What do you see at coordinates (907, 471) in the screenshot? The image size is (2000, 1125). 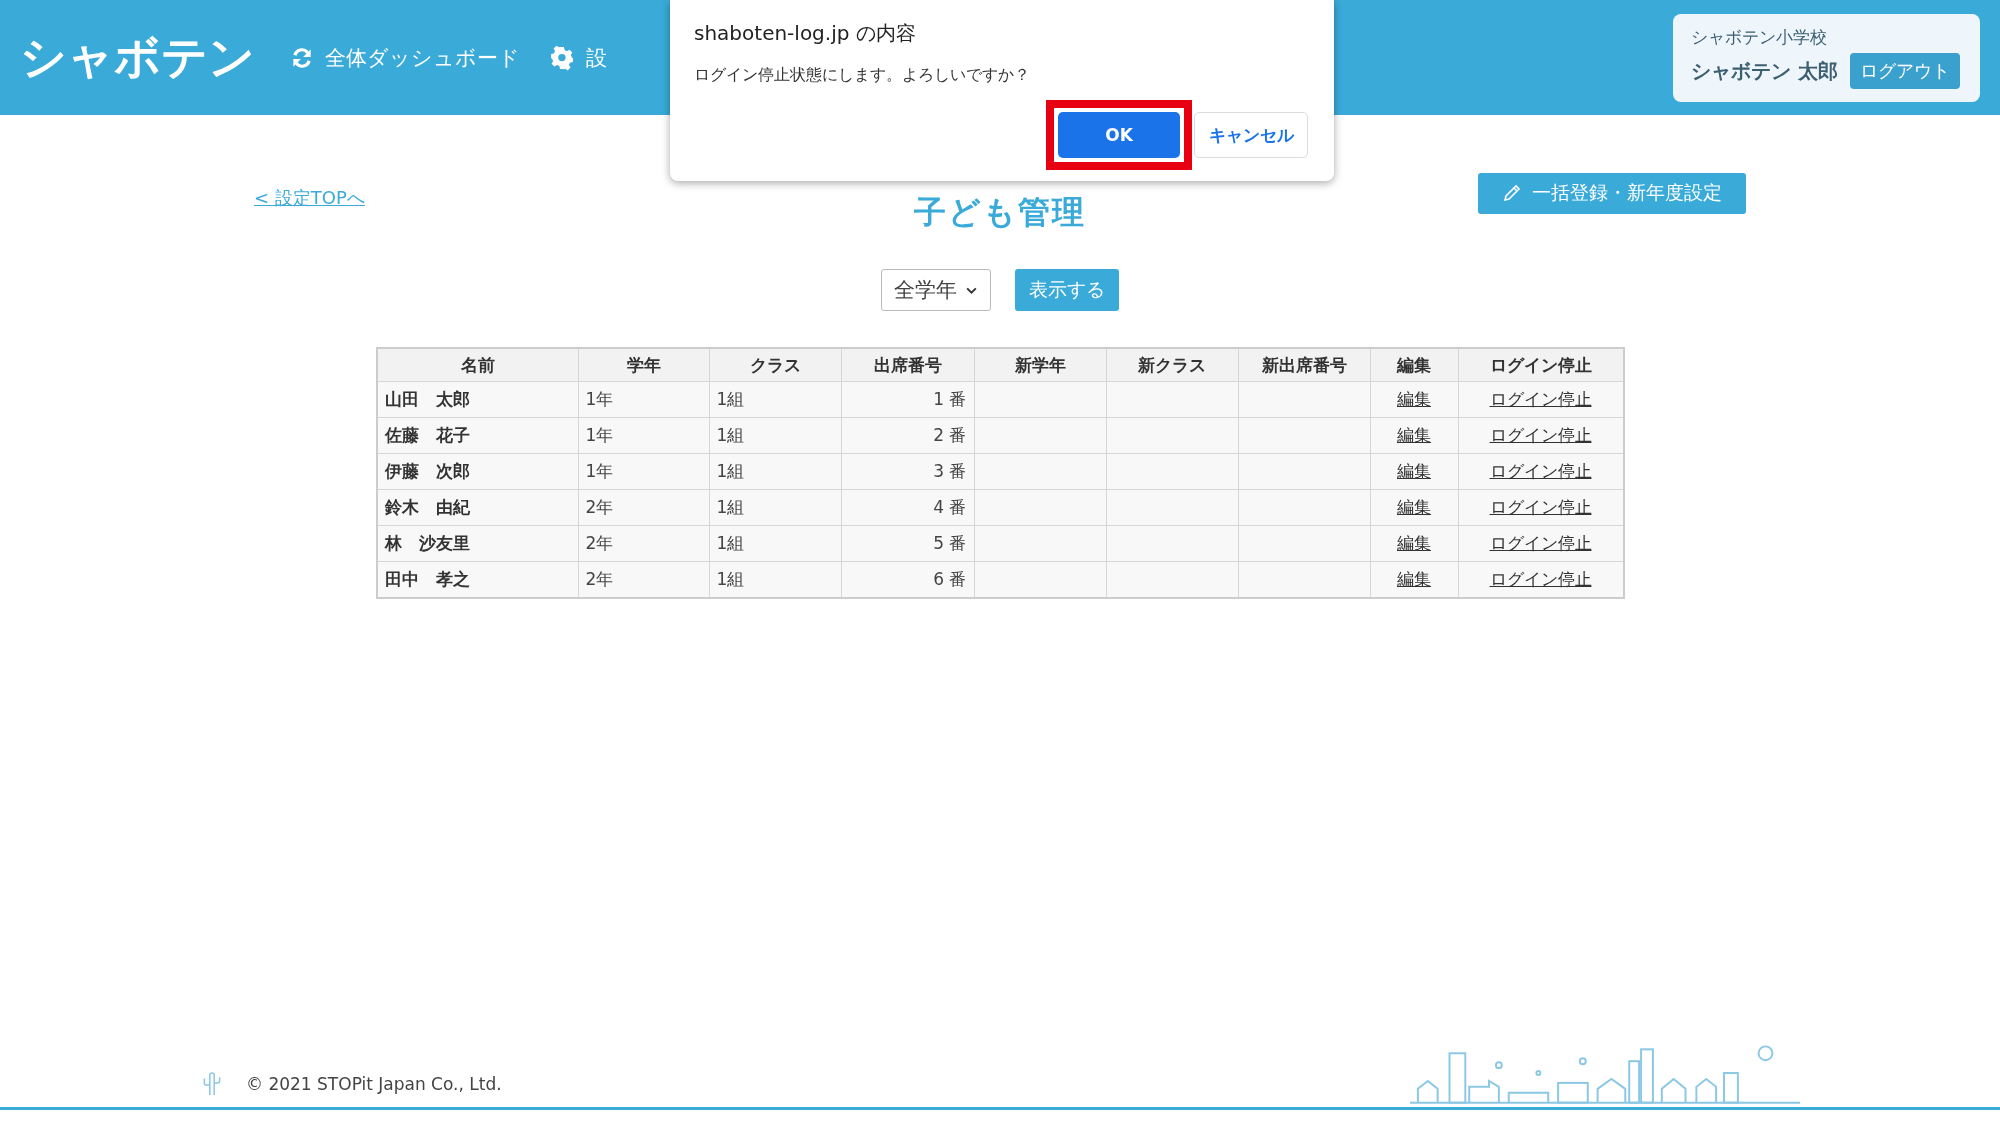 I see `table-cell: 3 番` at bounding box center [907, 471].